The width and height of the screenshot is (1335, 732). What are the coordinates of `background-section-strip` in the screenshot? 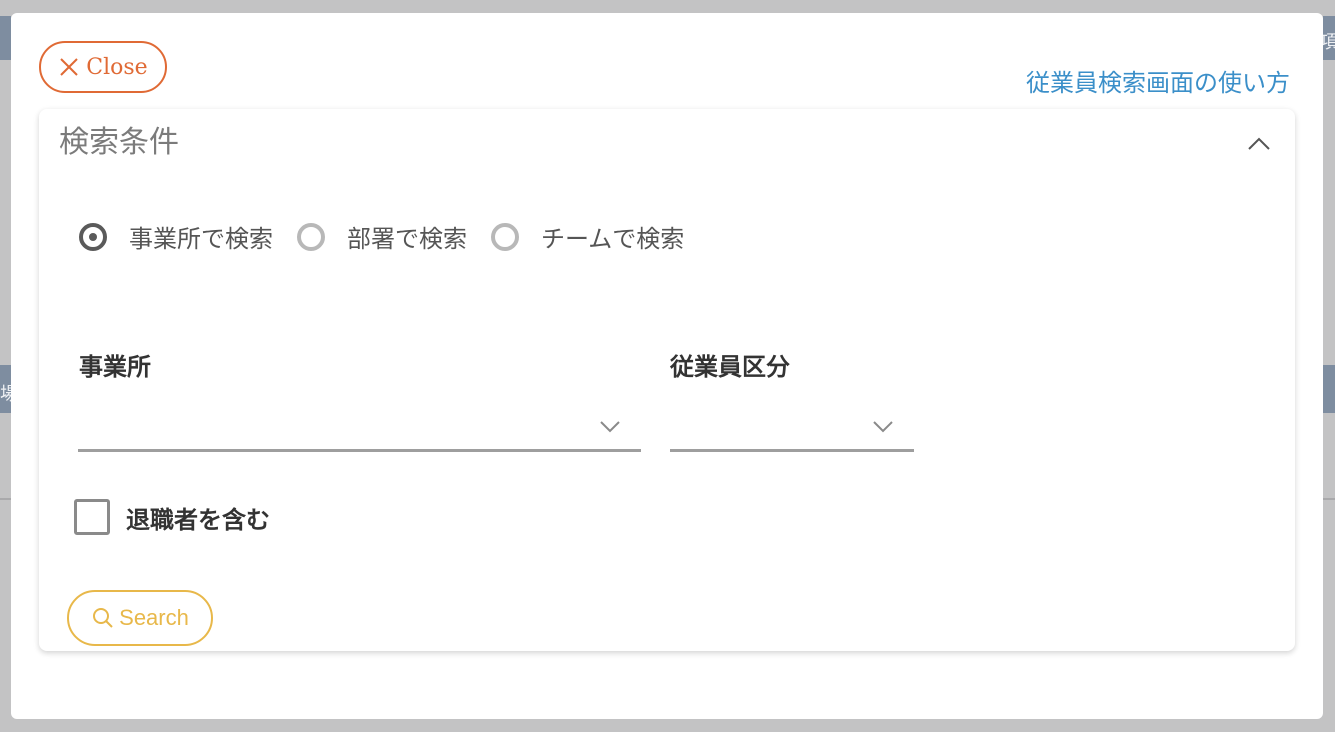 It's located at (1329, 389).